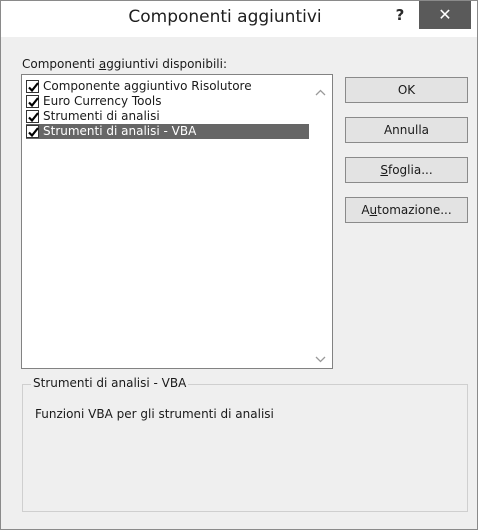 The height and width of the screenshot is (530, 478). Describe the element at coordinates (400, 15) in the screenshot. I see `help-button: ?` at that location.